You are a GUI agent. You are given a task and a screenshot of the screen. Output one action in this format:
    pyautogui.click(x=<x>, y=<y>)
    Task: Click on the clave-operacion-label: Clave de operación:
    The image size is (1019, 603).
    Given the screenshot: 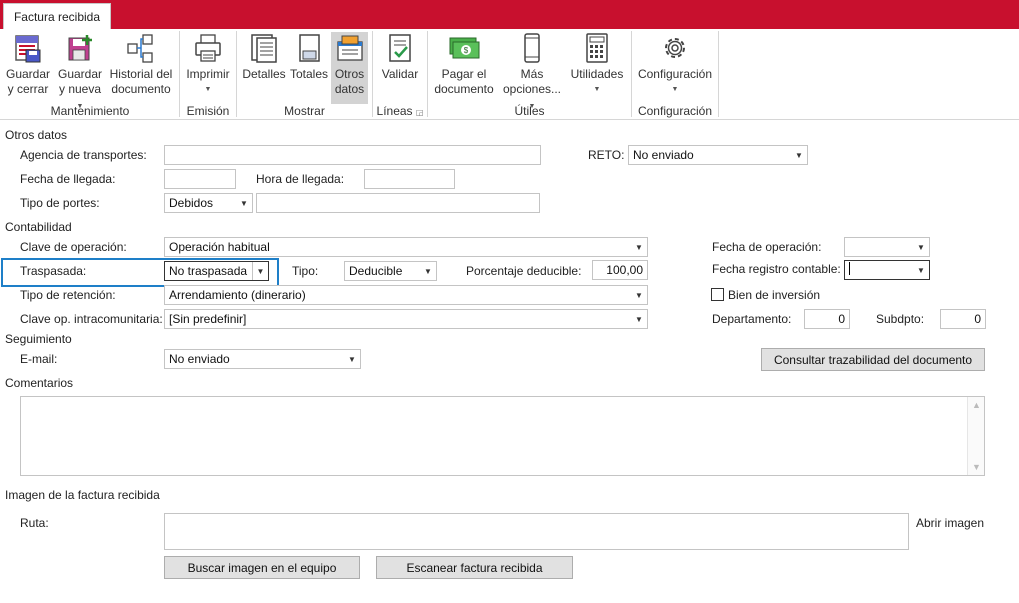 What is the action you would take?
    pyautogui.click(x=73, y=247)
    